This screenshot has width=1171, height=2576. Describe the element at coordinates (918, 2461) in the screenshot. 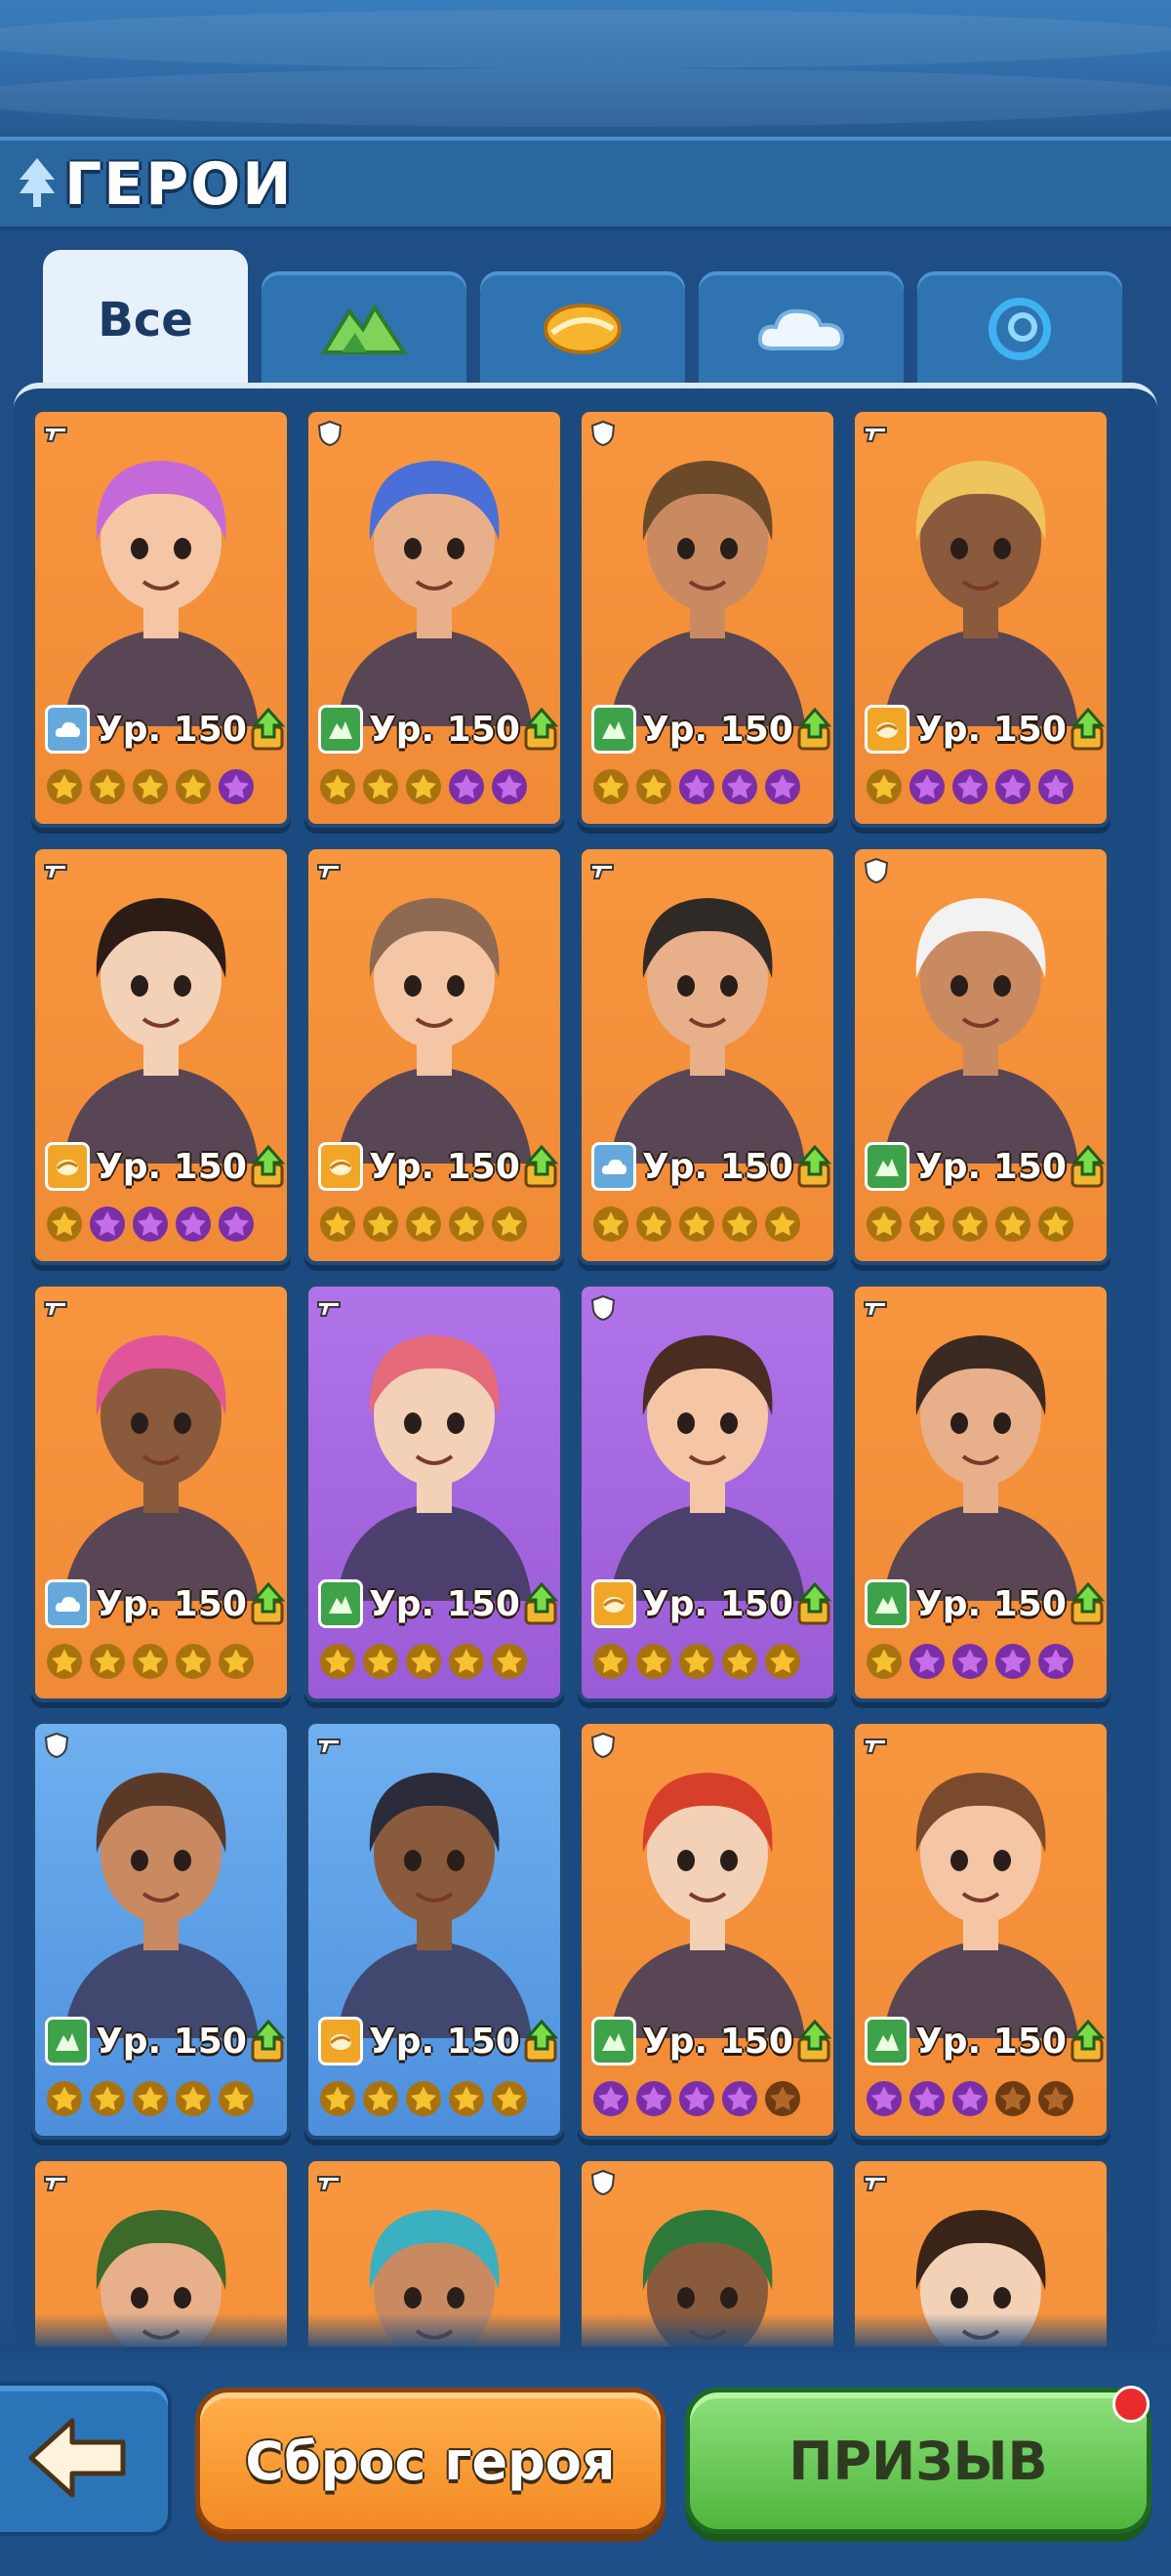

I see `summon-button: ПРИЗЫВ` at that location.